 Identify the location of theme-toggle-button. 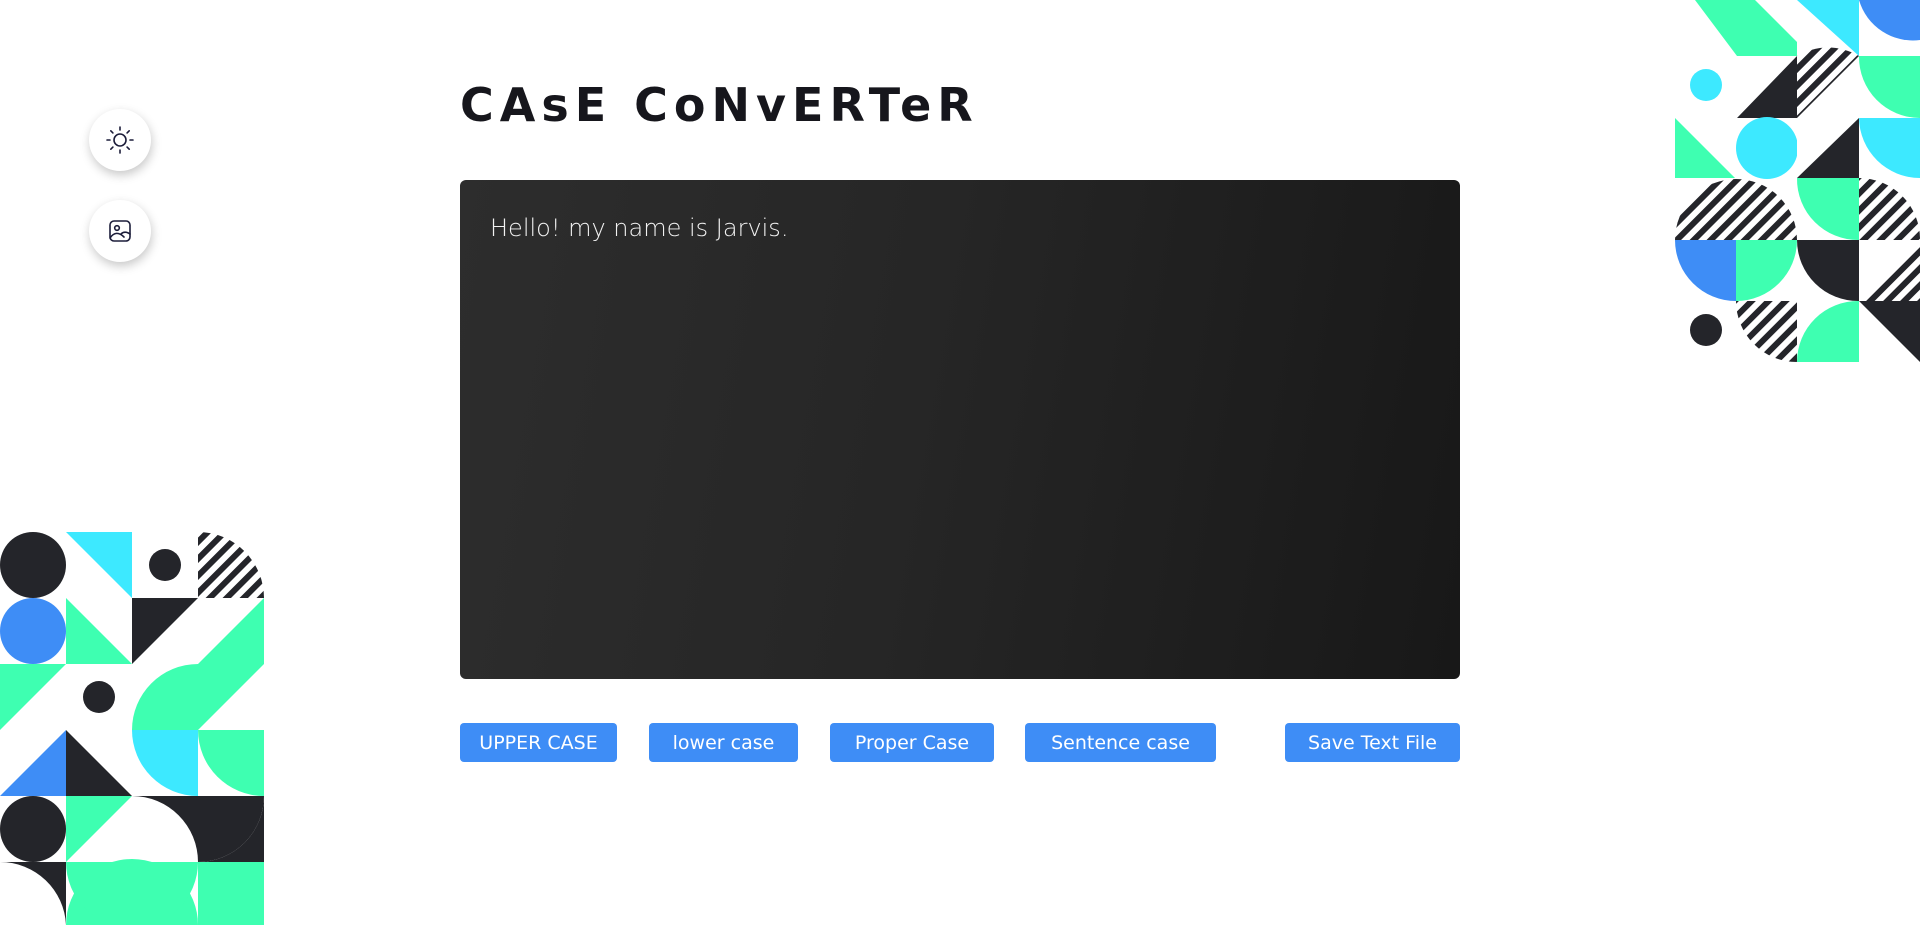
(120, 140).